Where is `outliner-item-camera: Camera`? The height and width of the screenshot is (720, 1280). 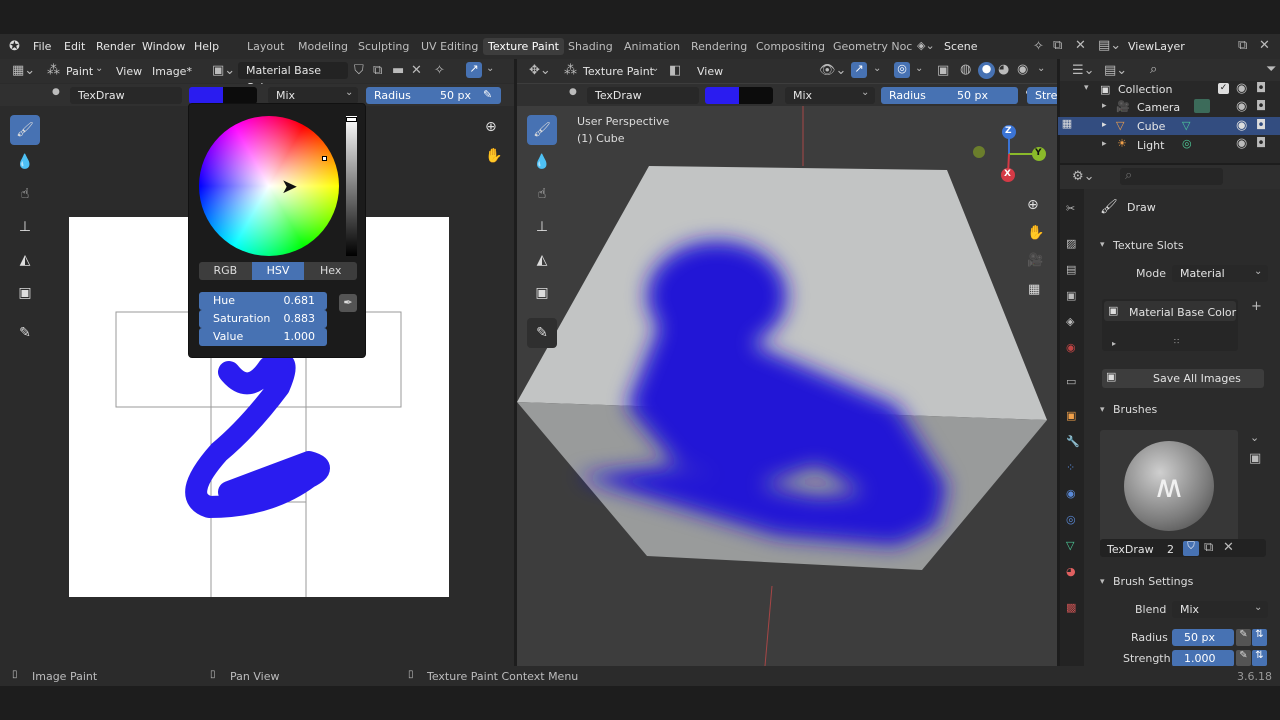 outliner-item-camera: Camera is located at coordinates (1158, 107).